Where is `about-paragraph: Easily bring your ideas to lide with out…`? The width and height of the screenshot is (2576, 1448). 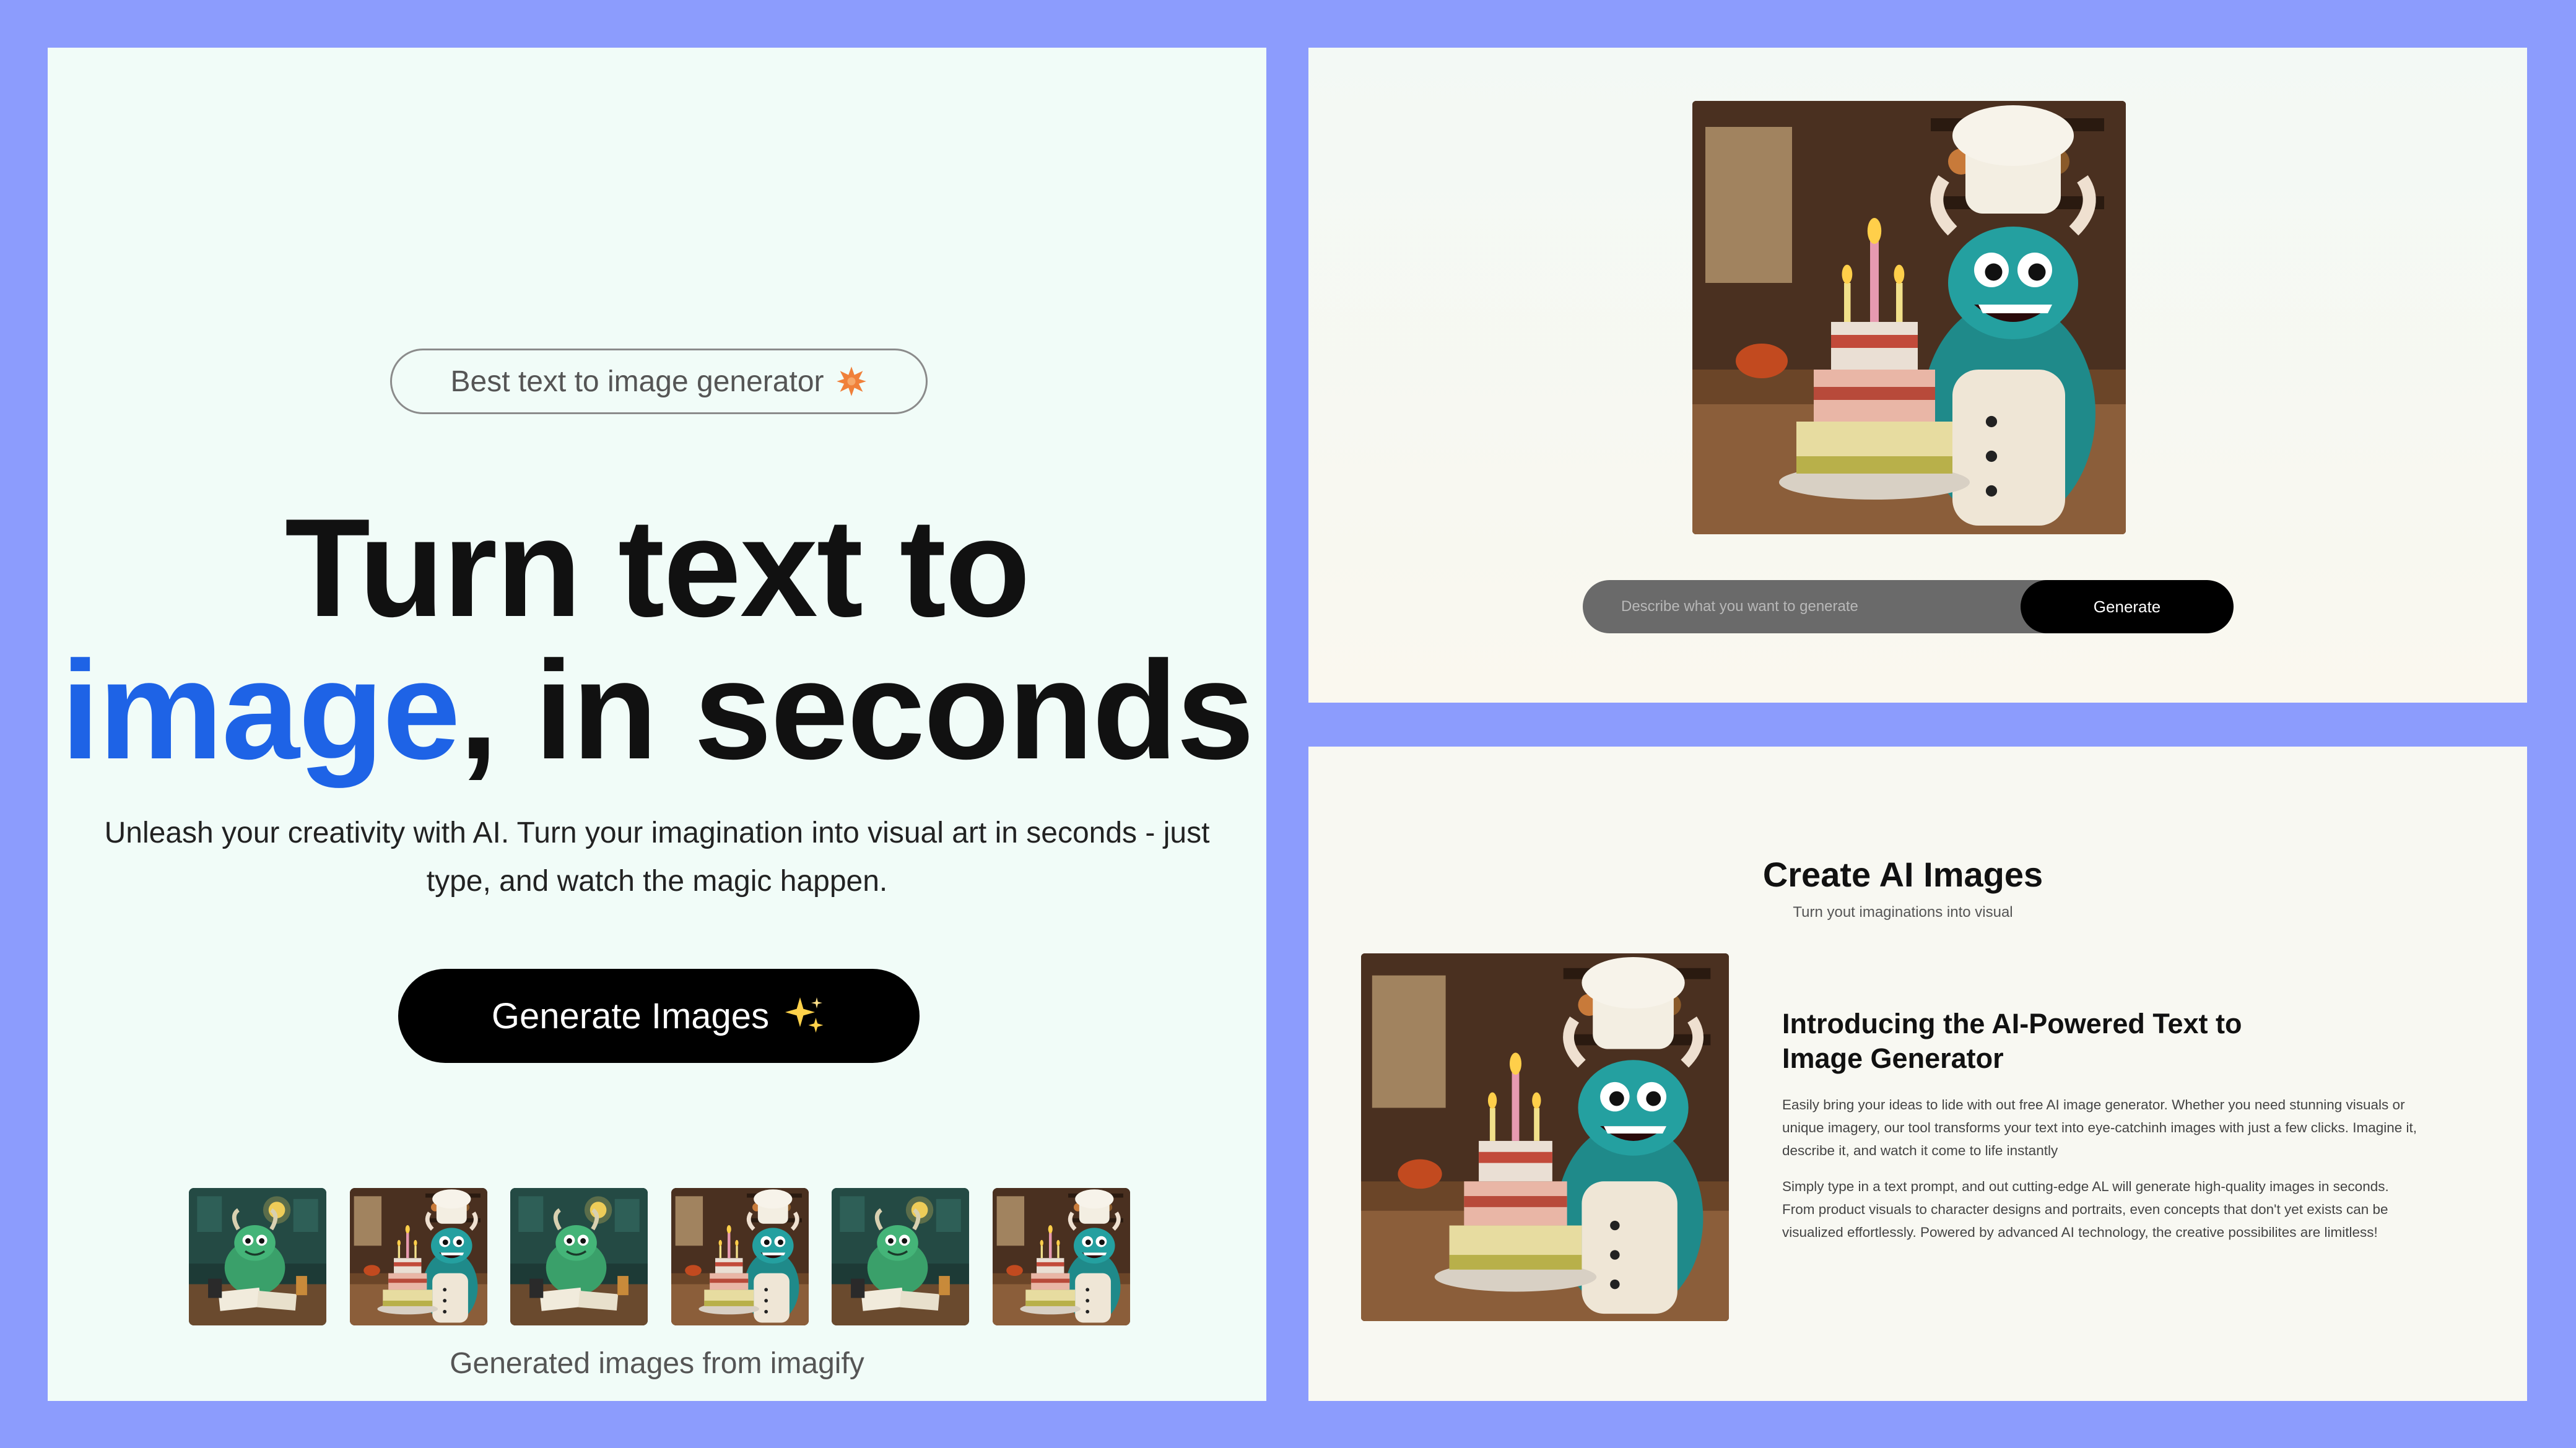
about-paragraph: Easily bring your ideas to lide with out… is located at coordinates (2099, 1127).